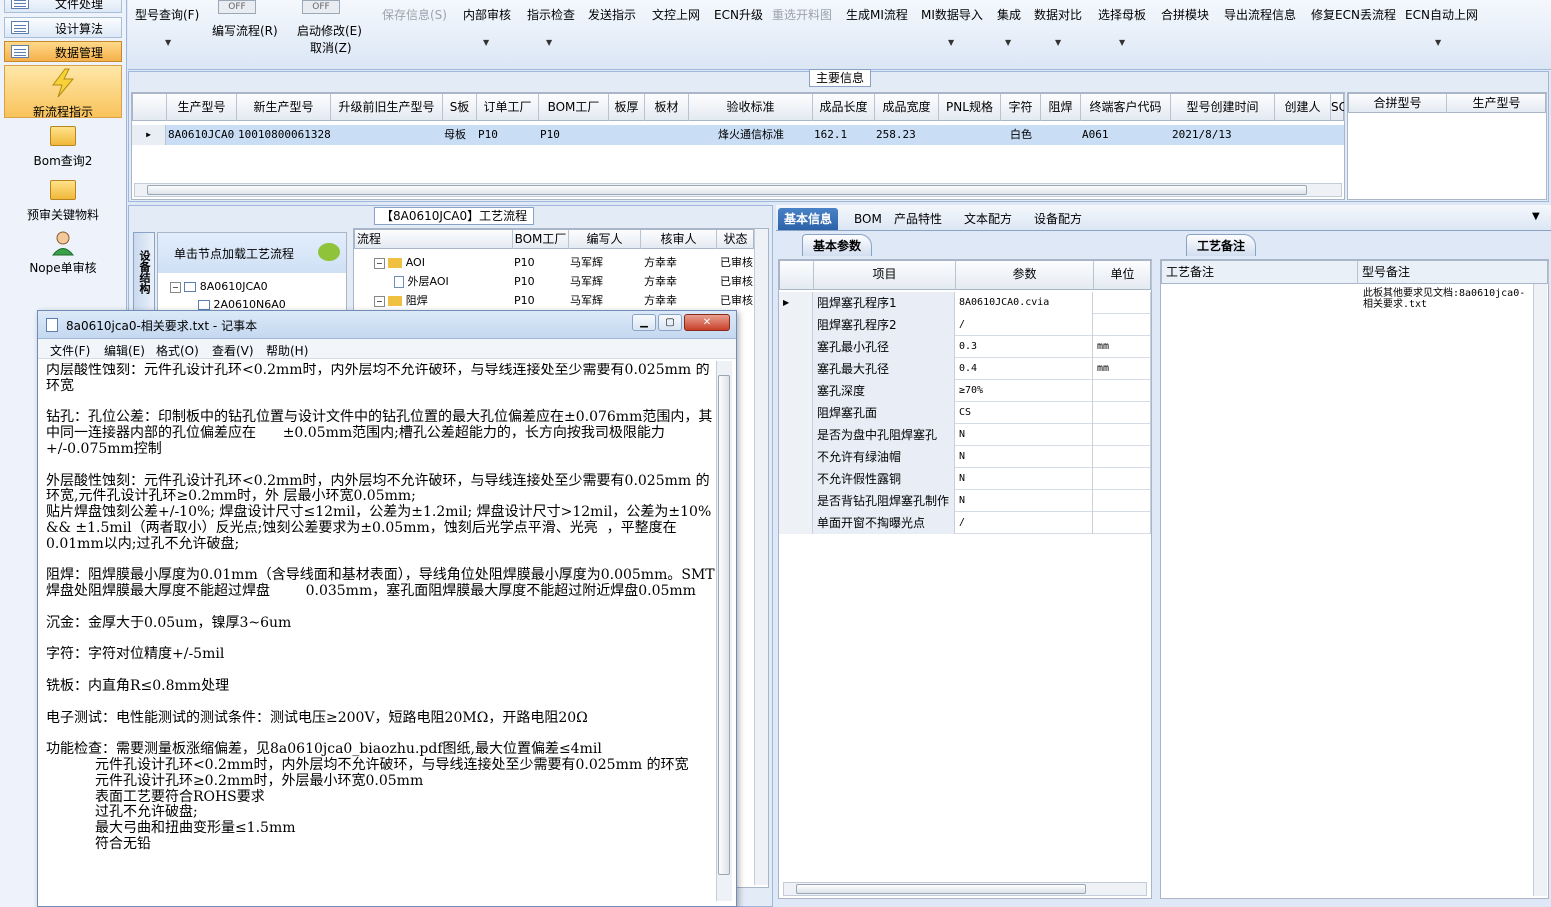 The width and height of the screenshot is (1551, 907). What do you see at coordinates (1123, 275) in the screenshot?
I see `col-header: 单位` at bounding box center [1123, 275].